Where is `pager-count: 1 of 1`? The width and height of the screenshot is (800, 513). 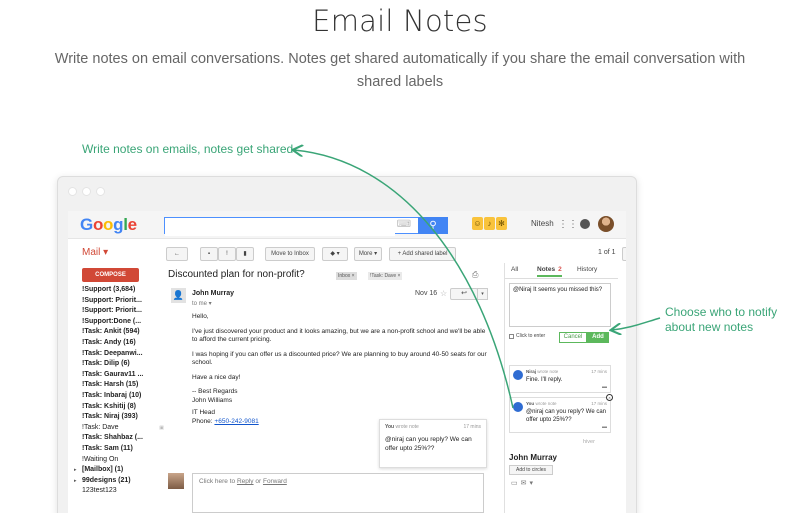
pager-count: 1 of 1 is located at coordinates (607, 252).